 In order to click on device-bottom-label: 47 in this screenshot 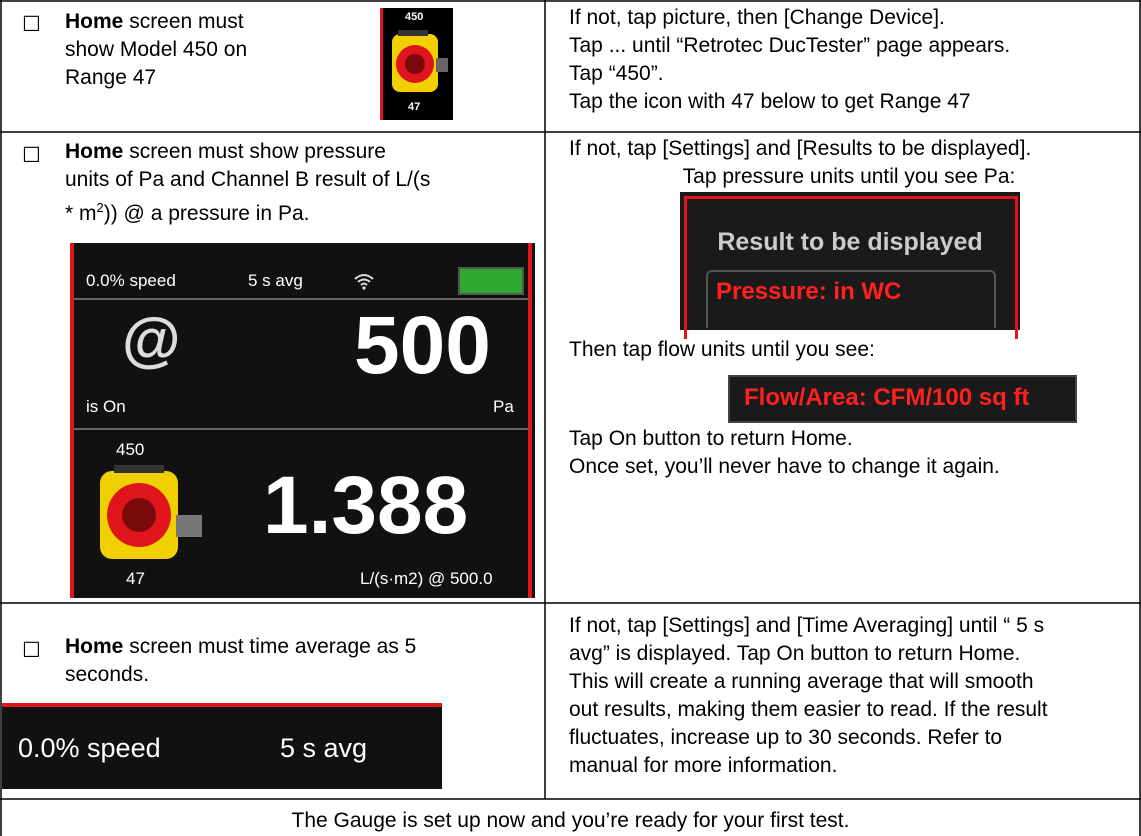, I will do `click(135, 578)`.